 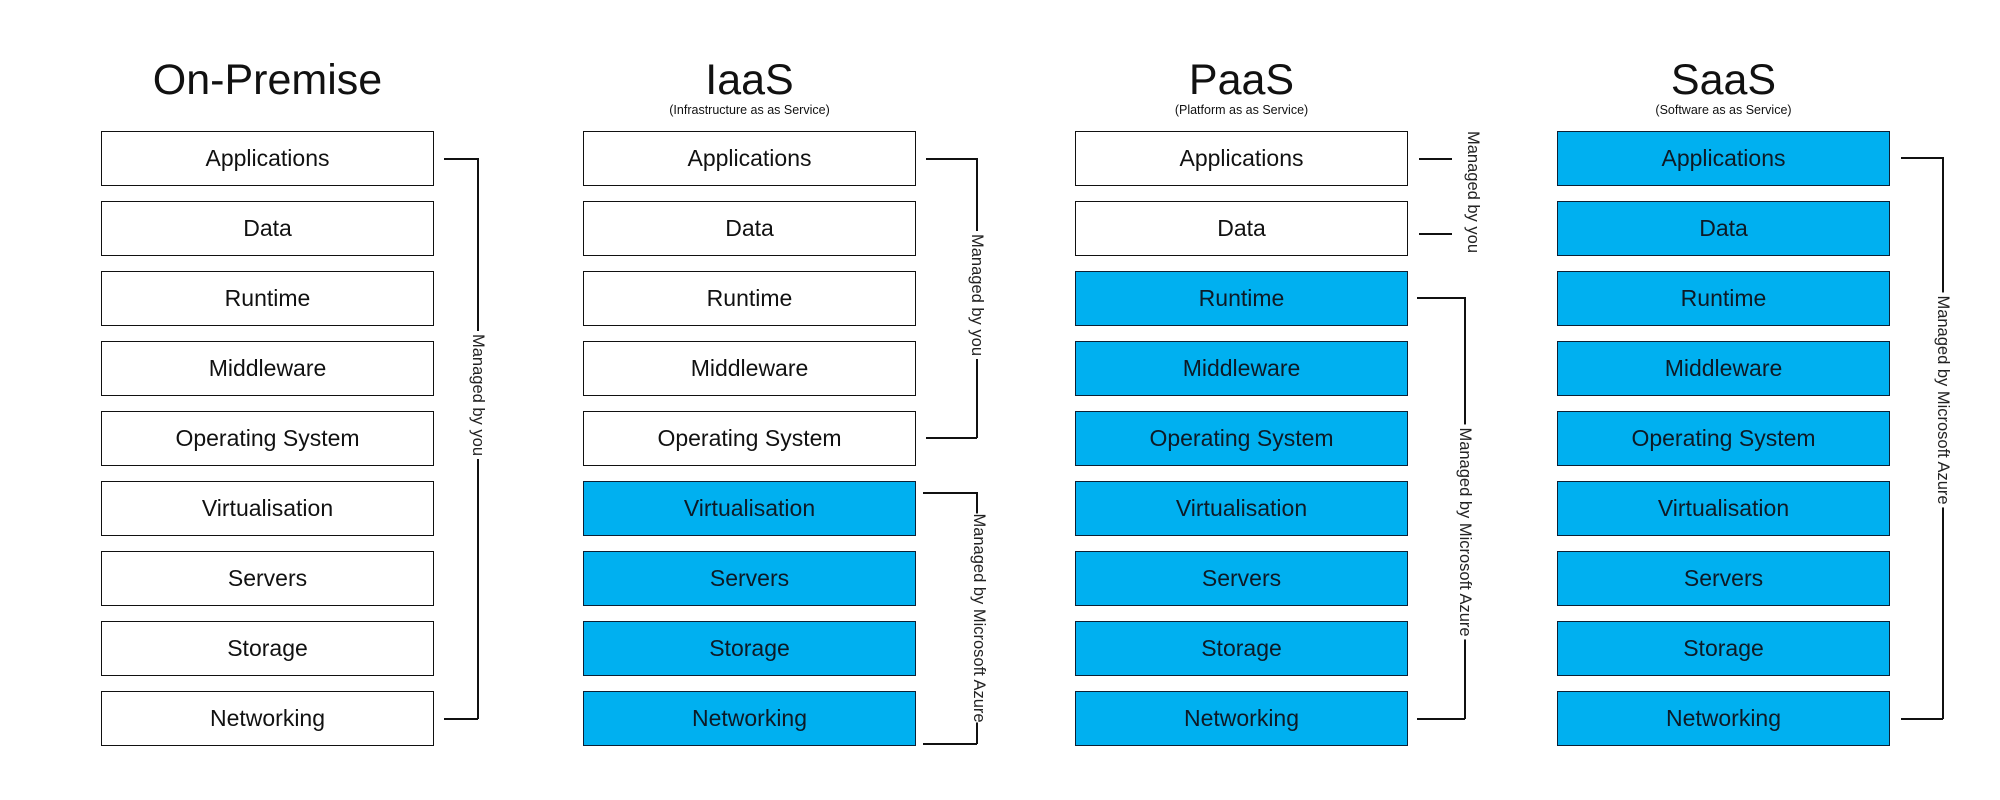 I want to click on column-subtitle: (Platform as as Service), so click(x=1241, y=110).